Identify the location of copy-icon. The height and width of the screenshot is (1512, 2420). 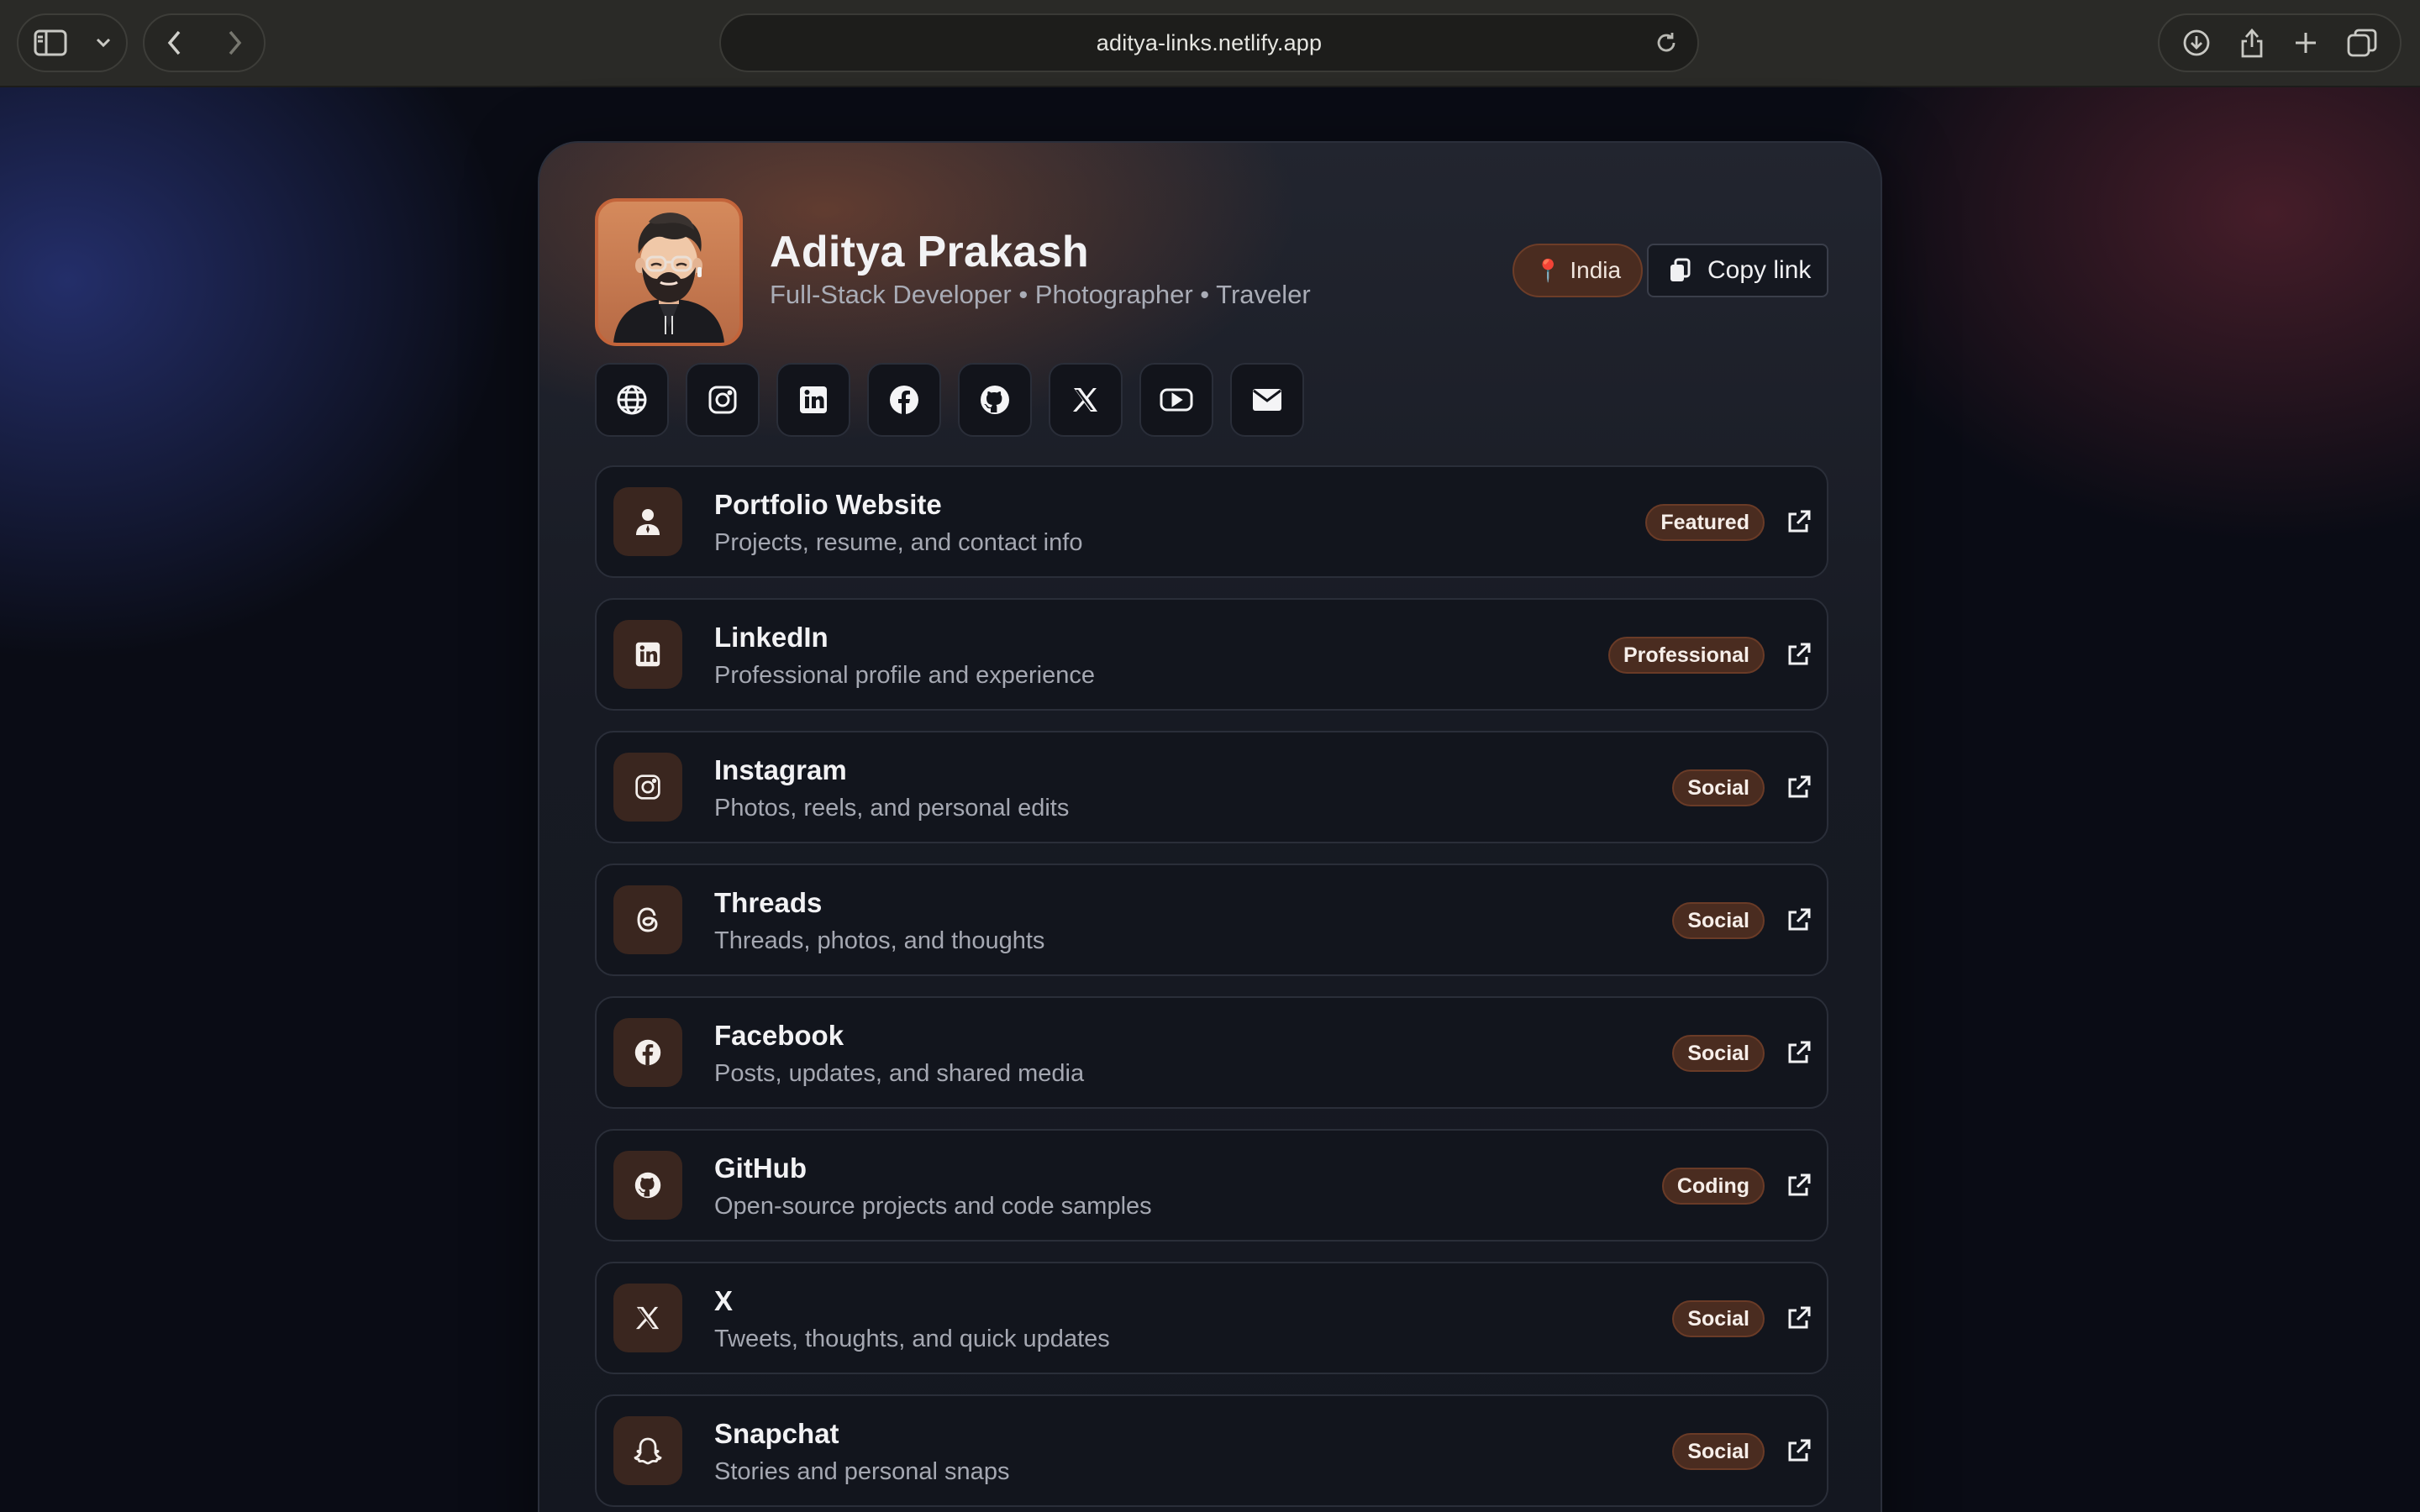
(1680, 269).